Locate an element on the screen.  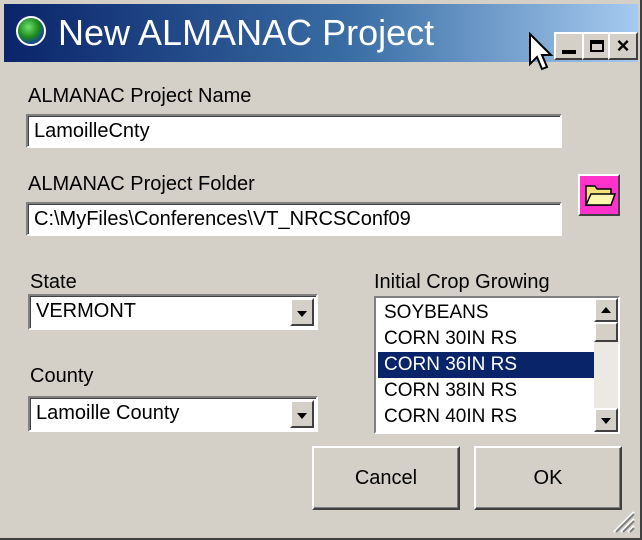
county-dropdown: Lamoille County is located at coordinates (173, 414).